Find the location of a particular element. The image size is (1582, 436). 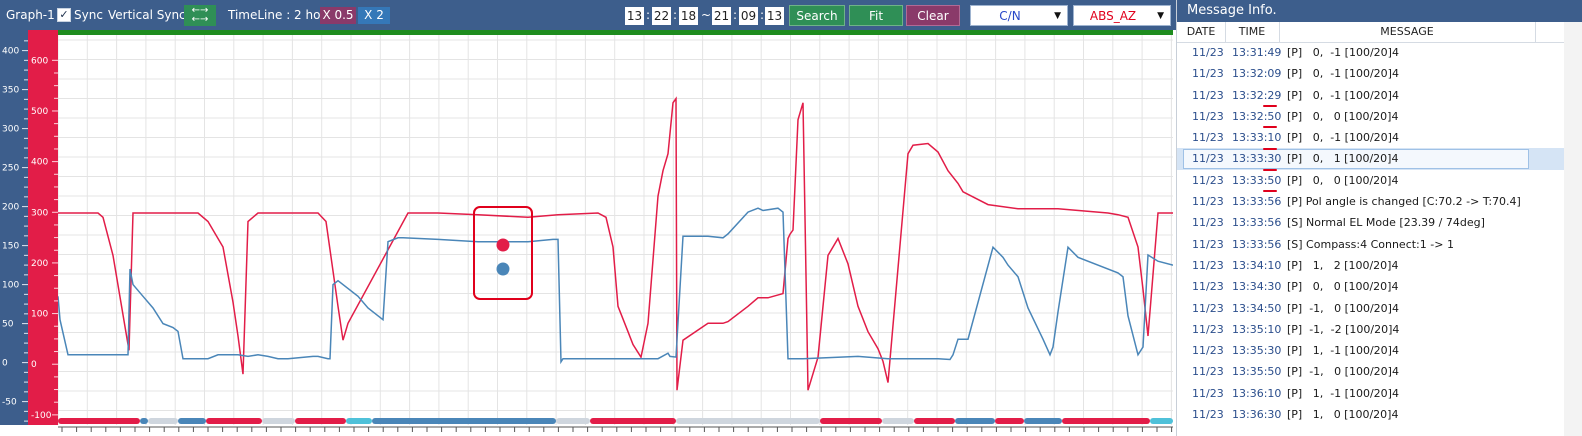

message-row: 11/23 13:31:49 [P] 0, -1 [100/20]4 is located at coordinates (1379, 52).